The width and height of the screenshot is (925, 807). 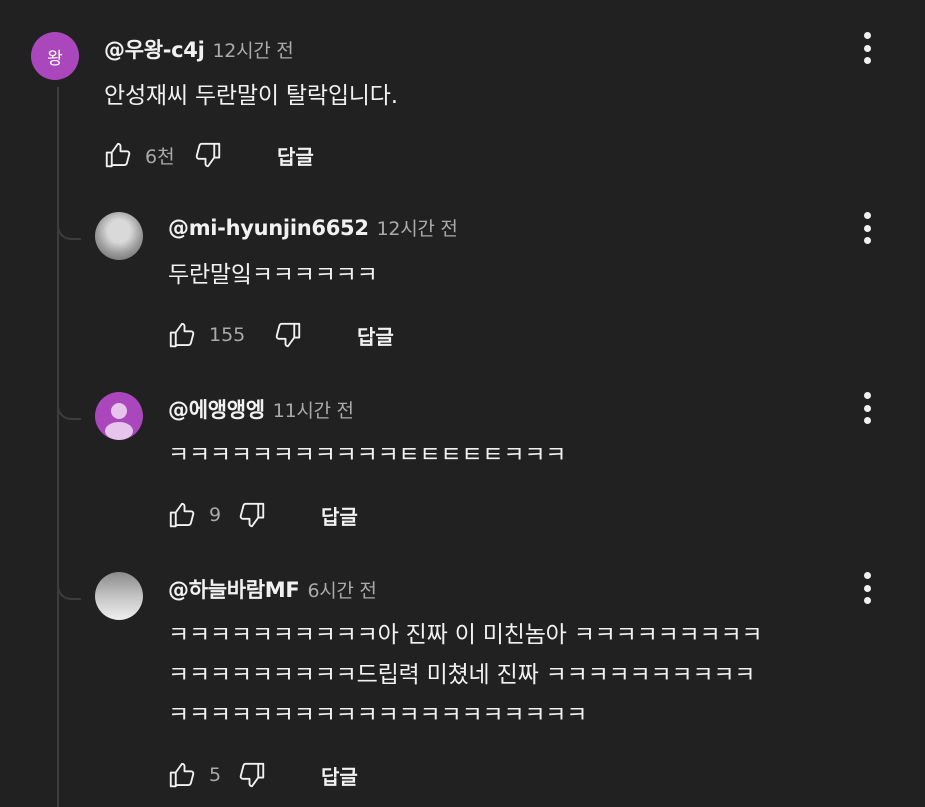 What do you see at coordinates (216, 409) in the screenshot?
I see `comment-author: @에앵앵엥` at bounding box center [216, 409].